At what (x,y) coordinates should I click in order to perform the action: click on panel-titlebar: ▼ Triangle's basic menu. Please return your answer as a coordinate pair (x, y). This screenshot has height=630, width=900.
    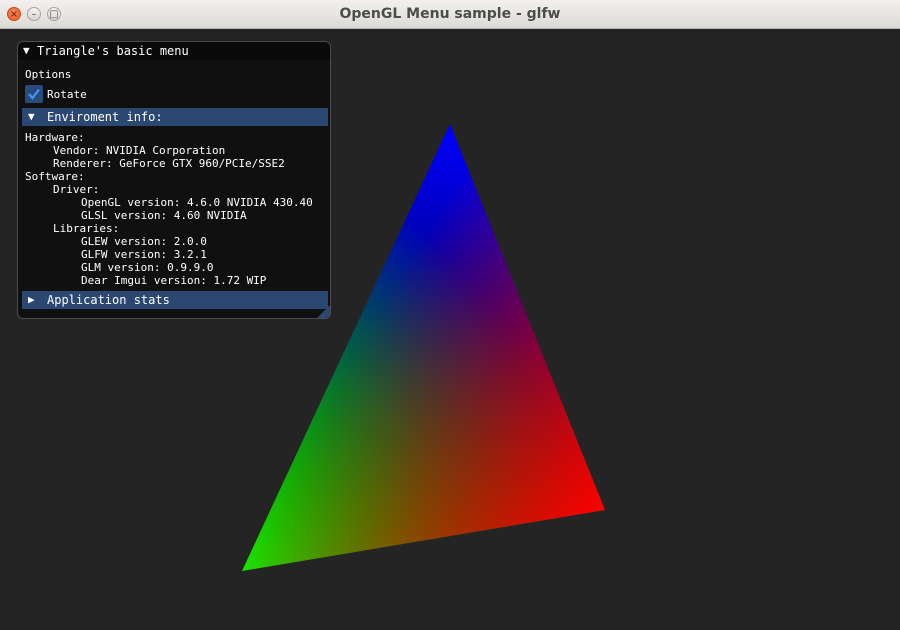
    Looking at the image, I should click on (174, 51).